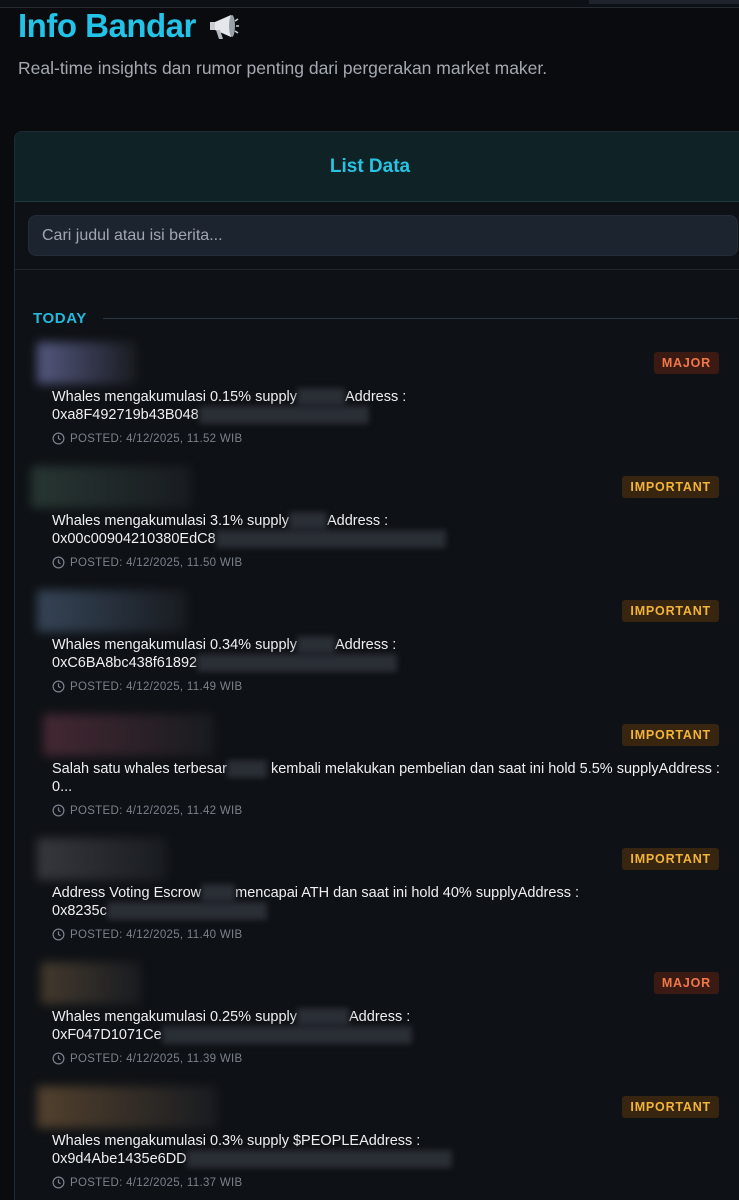 The image size is (739, 1200). I want to click on posted-label: POSTED: 4/12/2025, 11.52 WIB, so click(156, 438).